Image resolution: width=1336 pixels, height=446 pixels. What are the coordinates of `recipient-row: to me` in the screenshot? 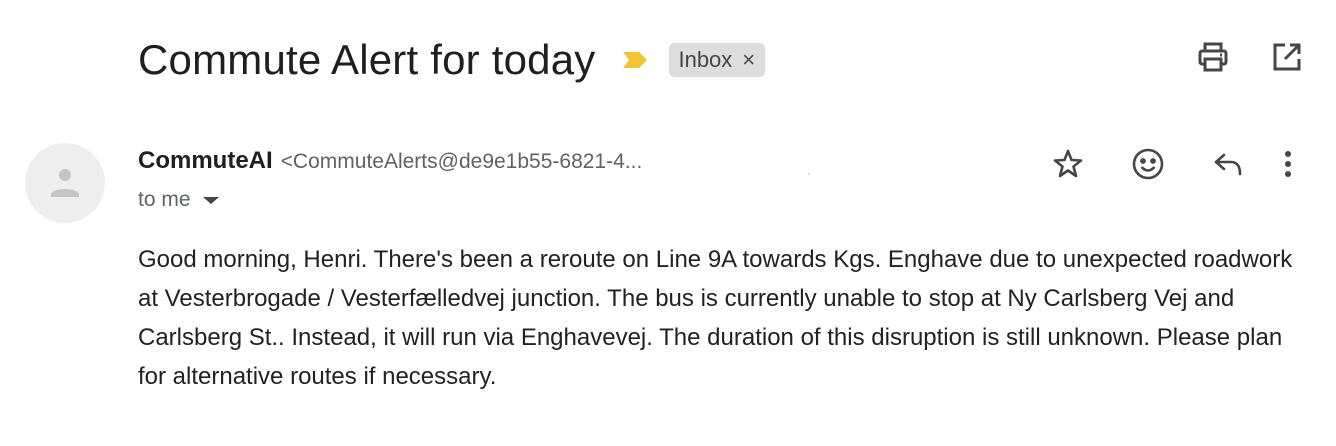 It's located at (178, 200).